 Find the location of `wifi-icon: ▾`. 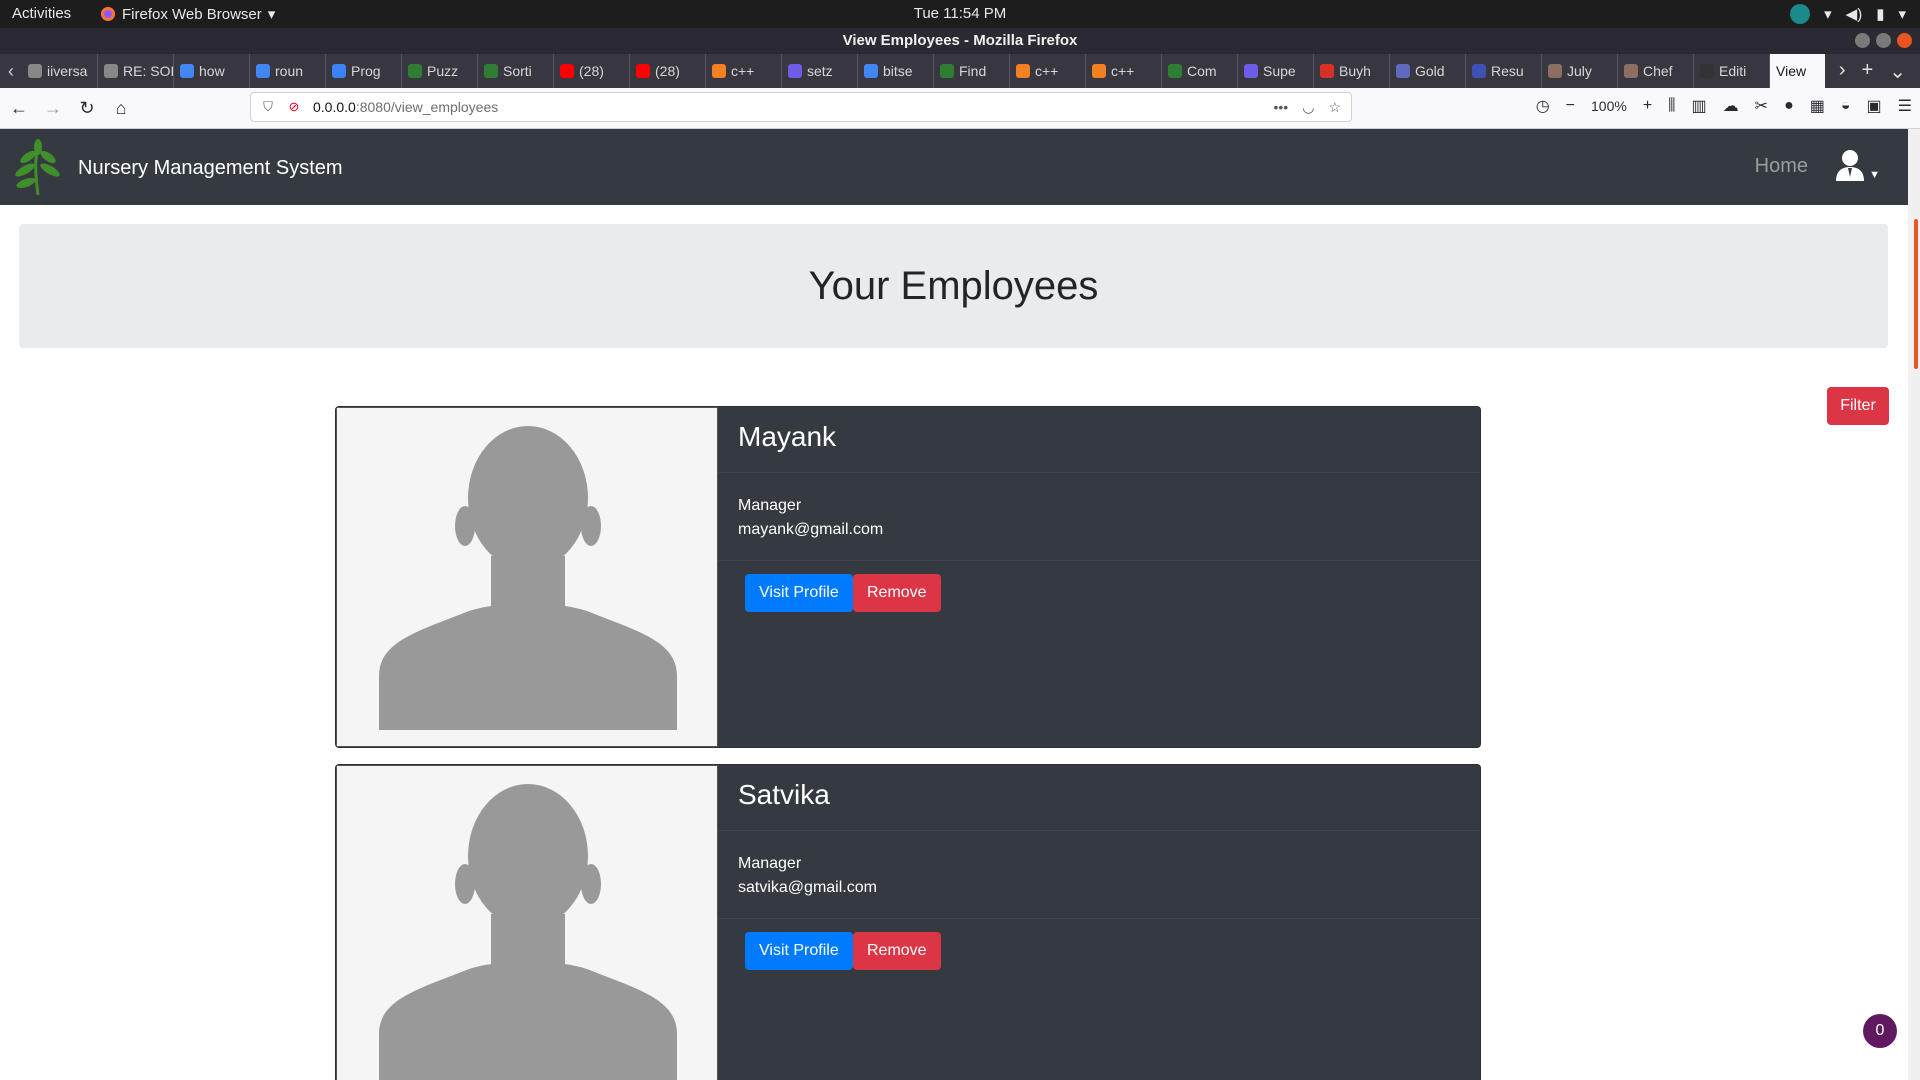

wifi-icon: ▾ is located at coordinates (1828, 14).